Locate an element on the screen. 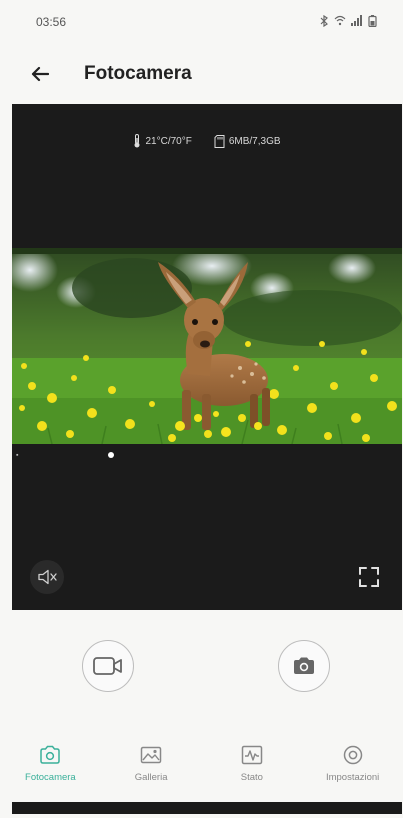  storage-value: 6MB/7,3GB is located at coordinates (254, 141).